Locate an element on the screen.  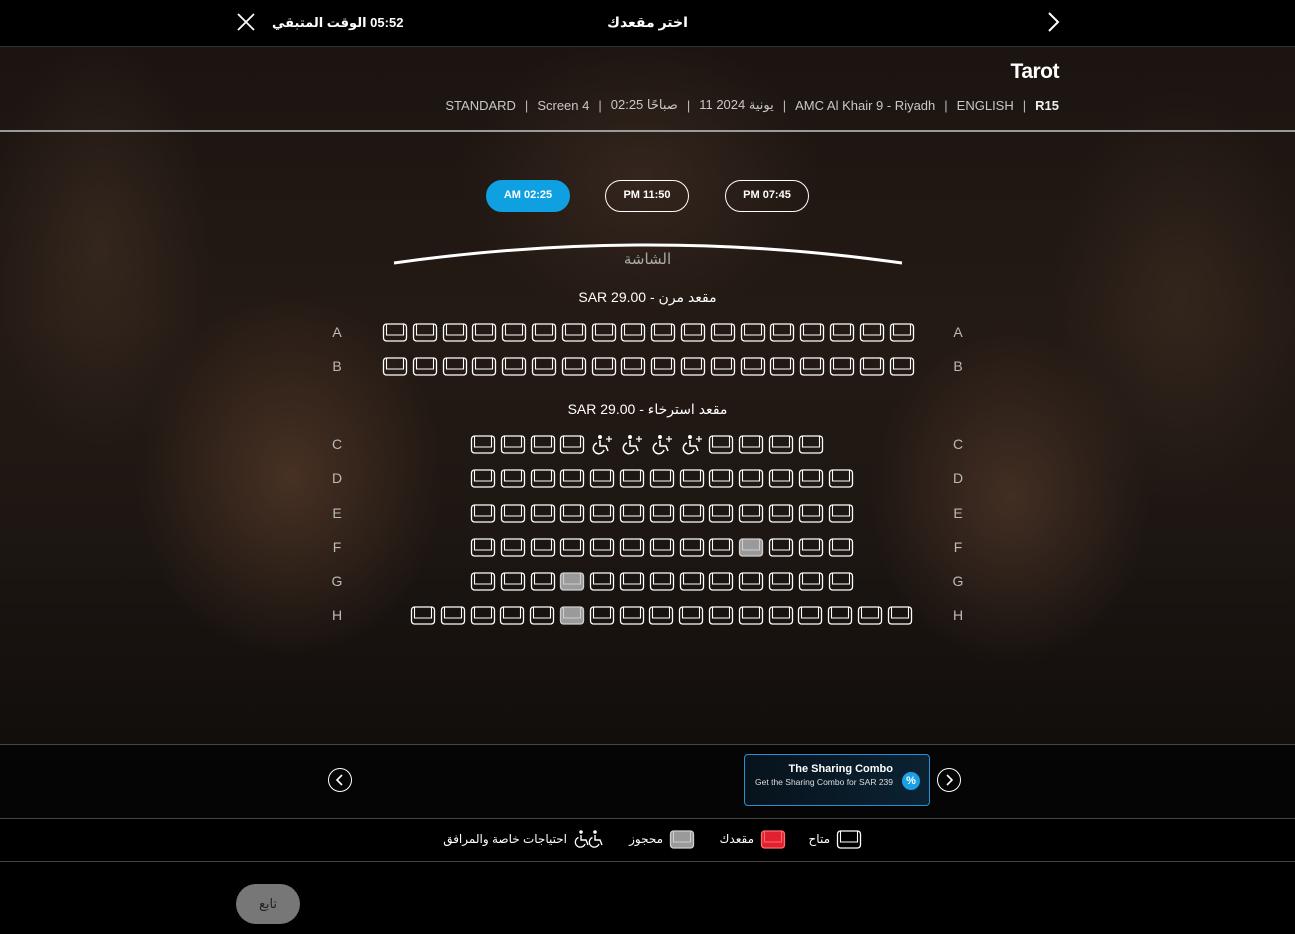
carousel-prev-button is located at coordinates (340, 780).